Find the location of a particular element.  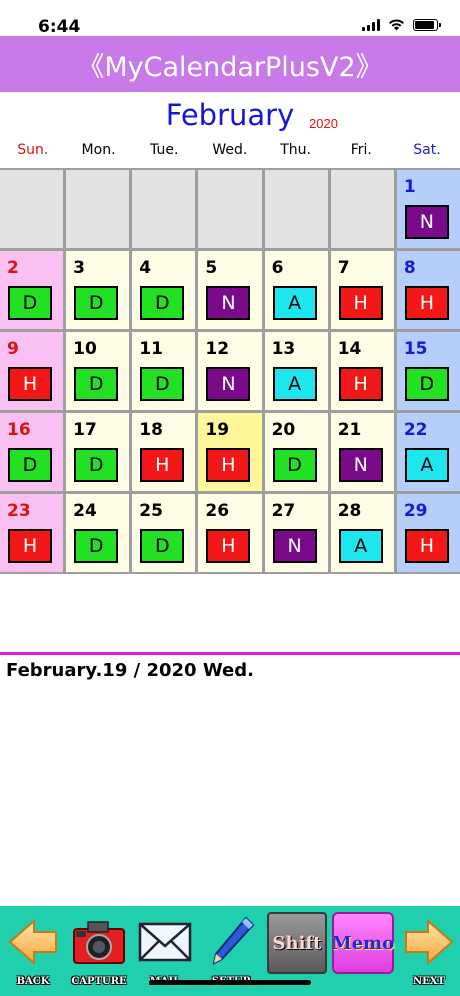

day-number: 10 is located at coordinates (85, 349).